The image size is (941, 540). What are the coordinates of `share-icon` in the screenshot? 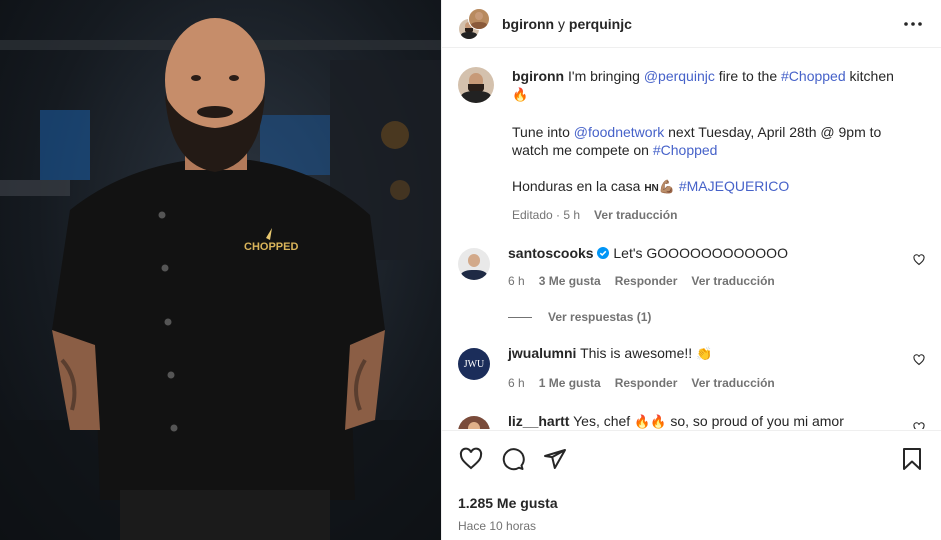 It's located at (555, 459).